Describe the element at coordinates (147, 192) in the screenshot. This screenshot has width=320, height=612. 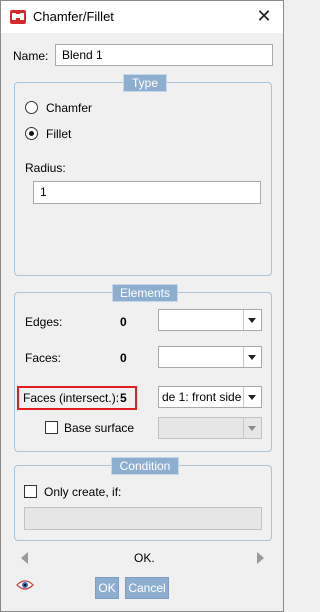
I see `radius-field: 1` at that location.